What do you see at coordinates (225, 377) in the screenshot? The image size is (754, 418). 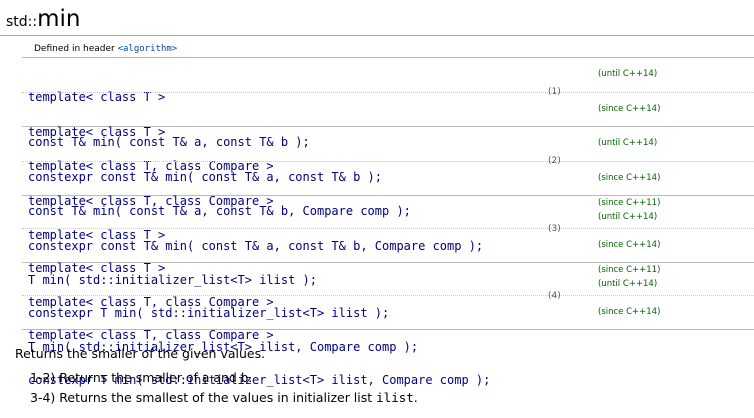 I see `item-text: and` at bounding box center [225, 377].